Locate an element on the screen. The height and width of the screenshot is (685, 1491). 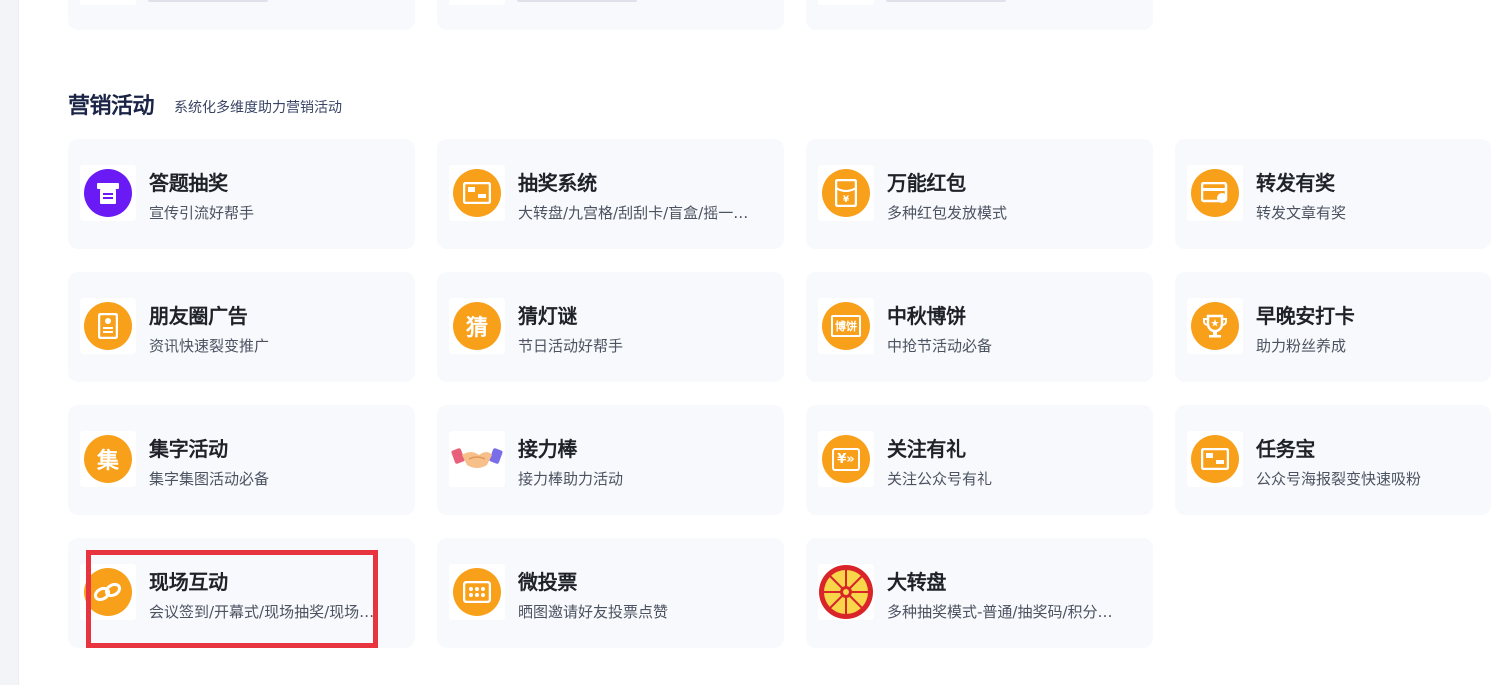
icon-box: 集 is located at coordinates (108, 459).